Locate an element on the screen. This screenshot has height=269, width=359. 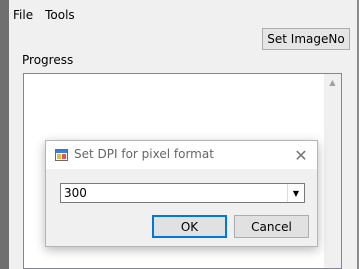
close-icon: ✕ is located at coordinates (301, 155).